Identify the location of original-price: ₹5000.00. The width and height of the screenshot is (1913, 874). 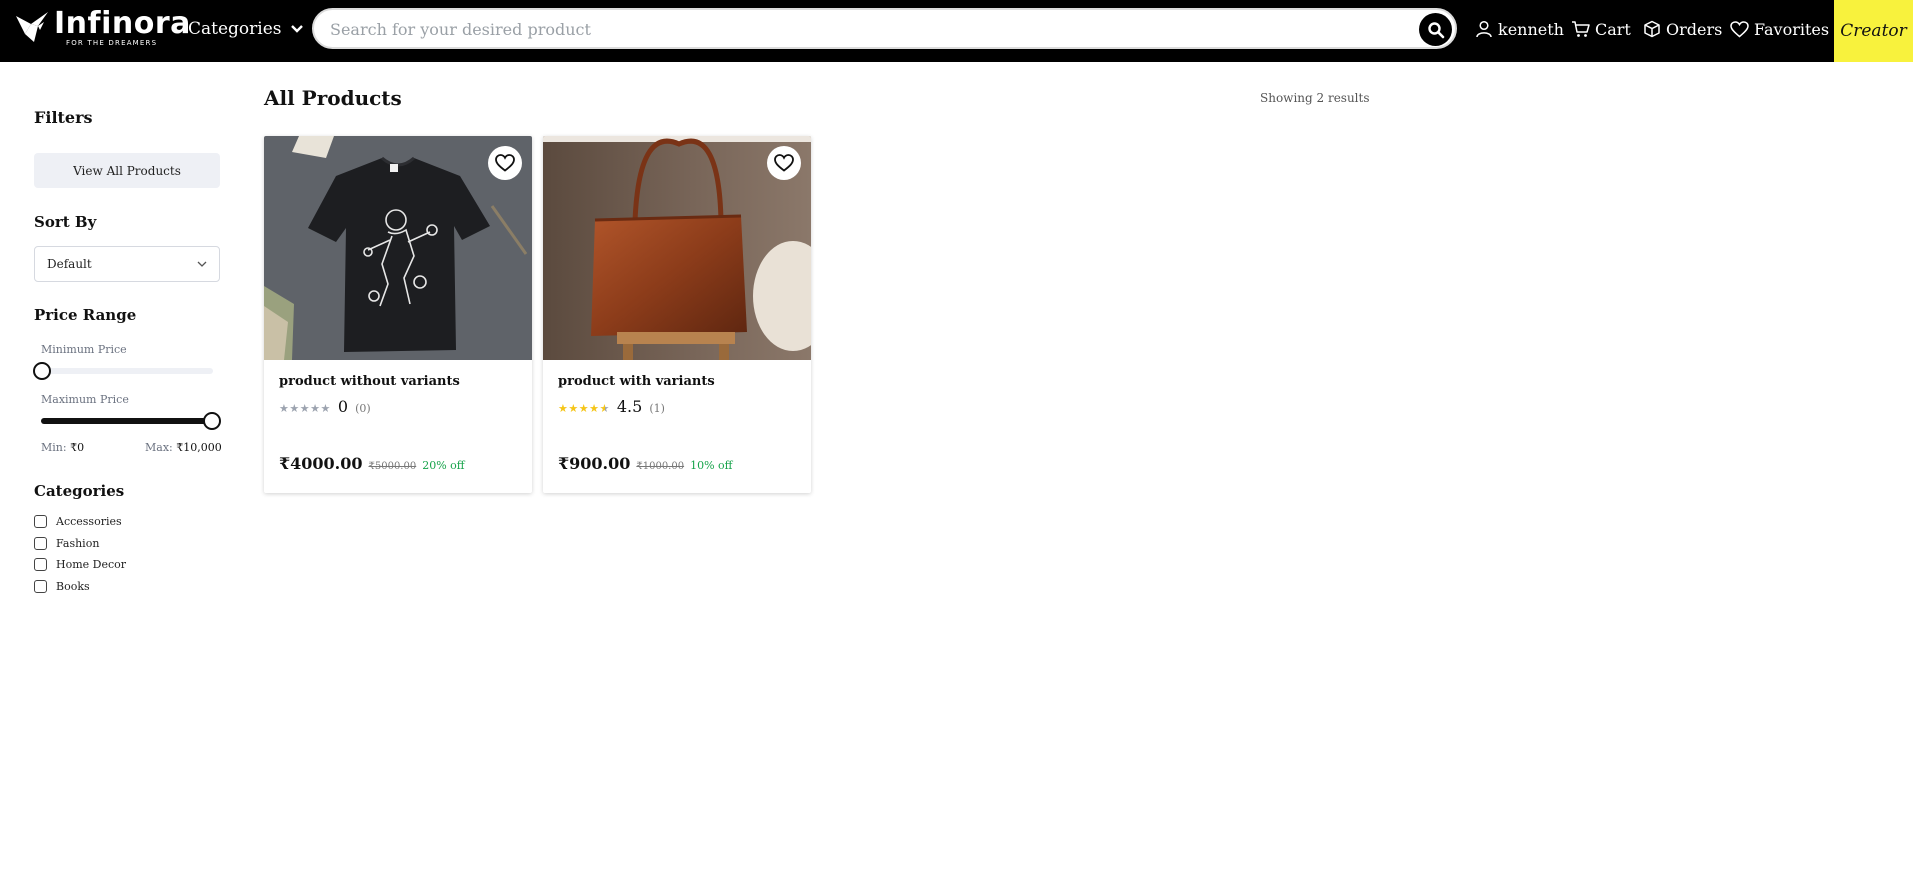
(392, 466).